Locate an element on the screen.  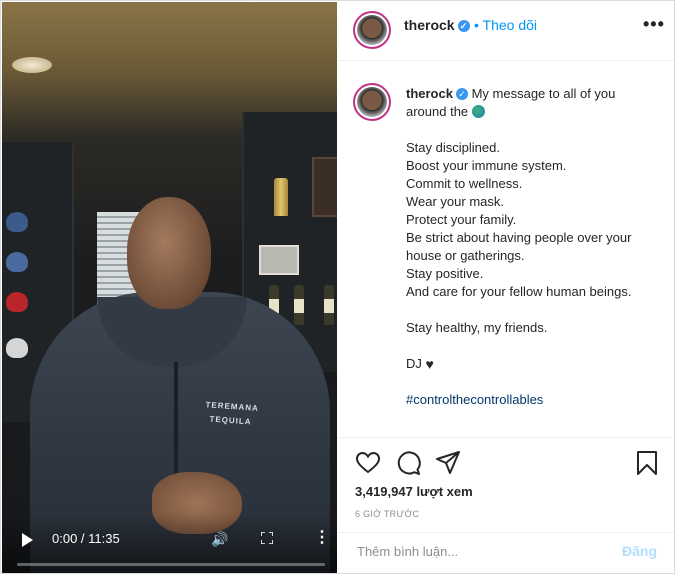
share-icon is located at coordinates (448, 463).